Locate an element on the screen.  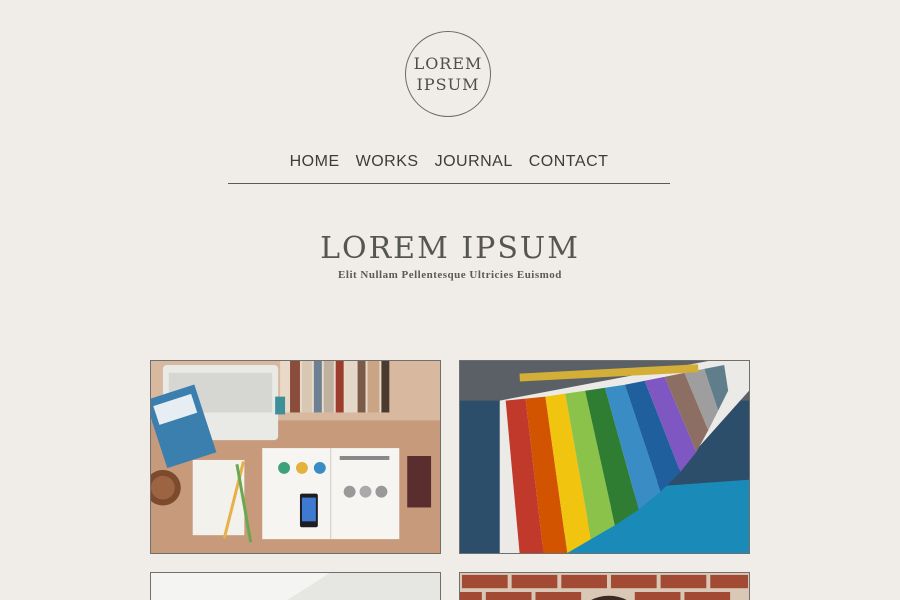
nav-item-journal: JOURNAL is located at coordinates (474, 166).